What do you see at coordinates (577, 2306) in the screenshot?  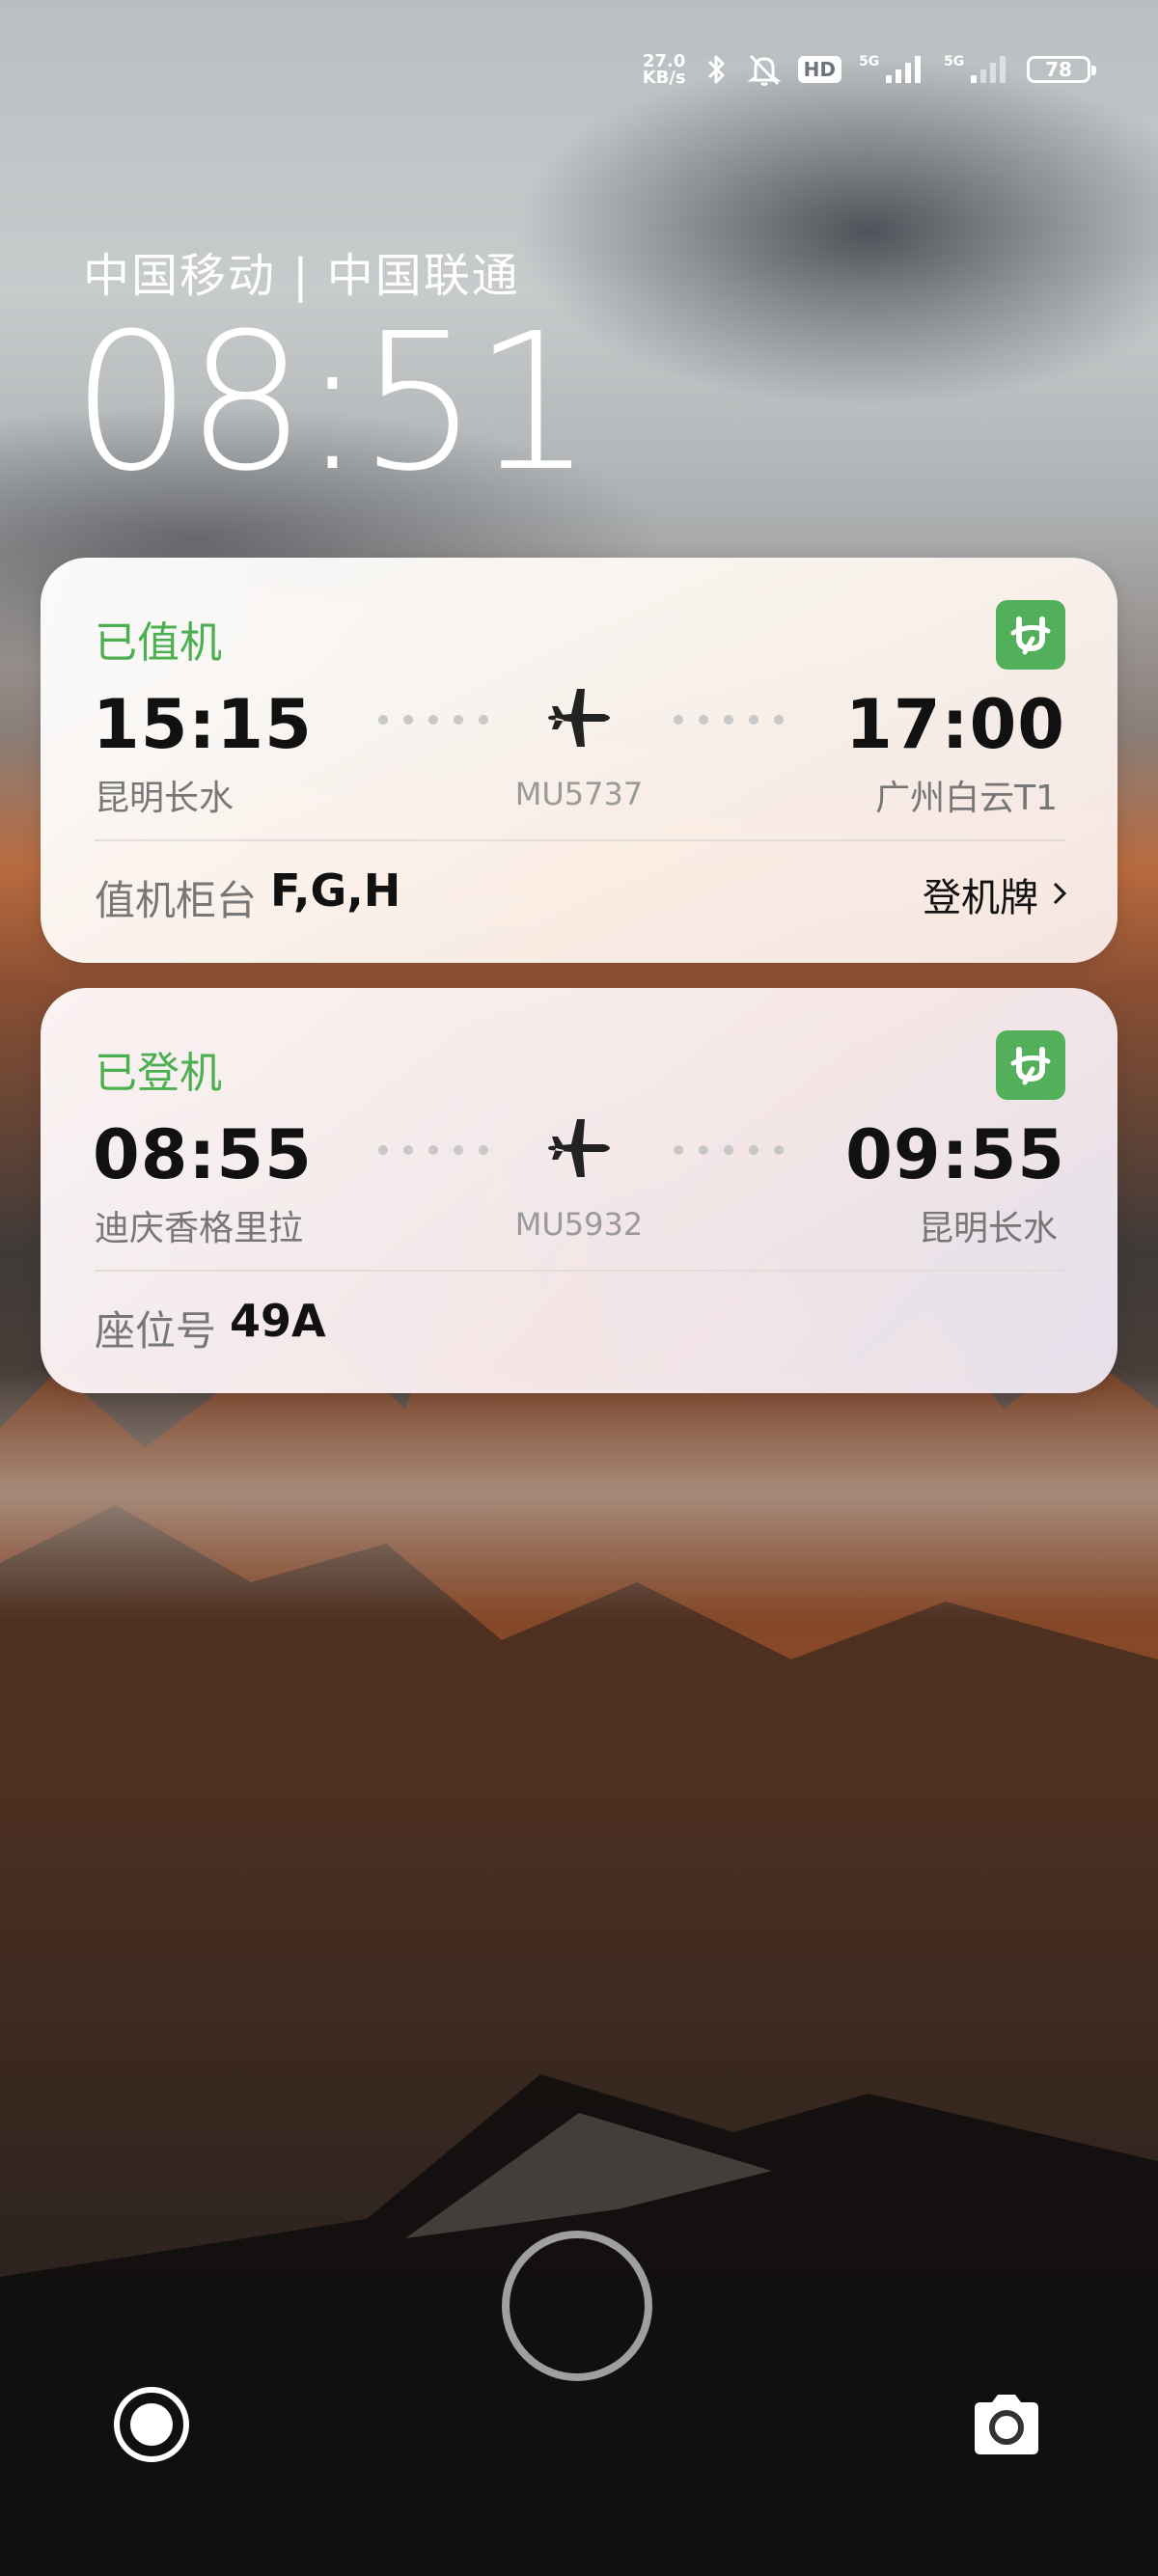 I see `fingerprint-ring-icon` at bounding box center [577, 2306].